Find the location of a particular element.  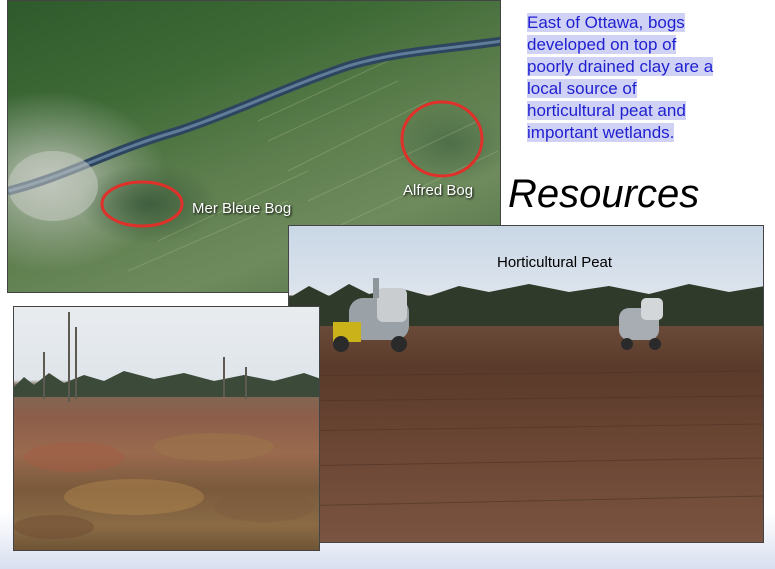

description-line: East of Ottawa, bogs is located at coordinates (606, 22).